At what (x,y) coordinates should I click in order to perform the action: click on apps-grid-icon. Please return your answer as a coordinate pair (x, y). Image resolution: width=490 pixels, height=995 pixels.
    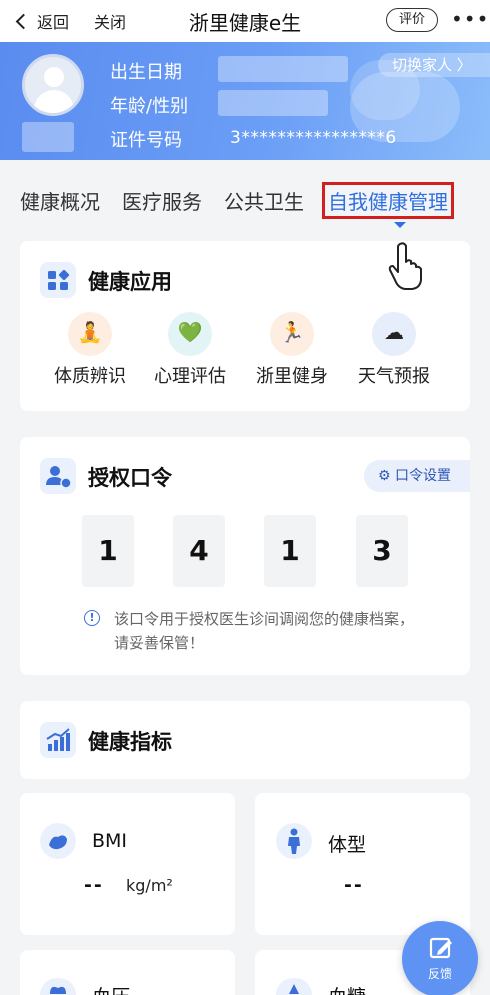
    Looking at the image, I should click on (58, 280).